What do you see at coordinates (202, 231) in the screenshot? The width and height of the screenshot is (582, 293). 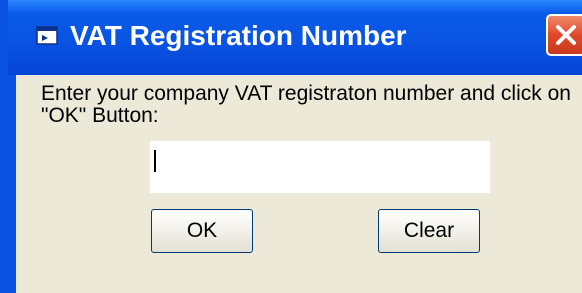 I see `ok-button: OK` at bounding box center [202, 231].